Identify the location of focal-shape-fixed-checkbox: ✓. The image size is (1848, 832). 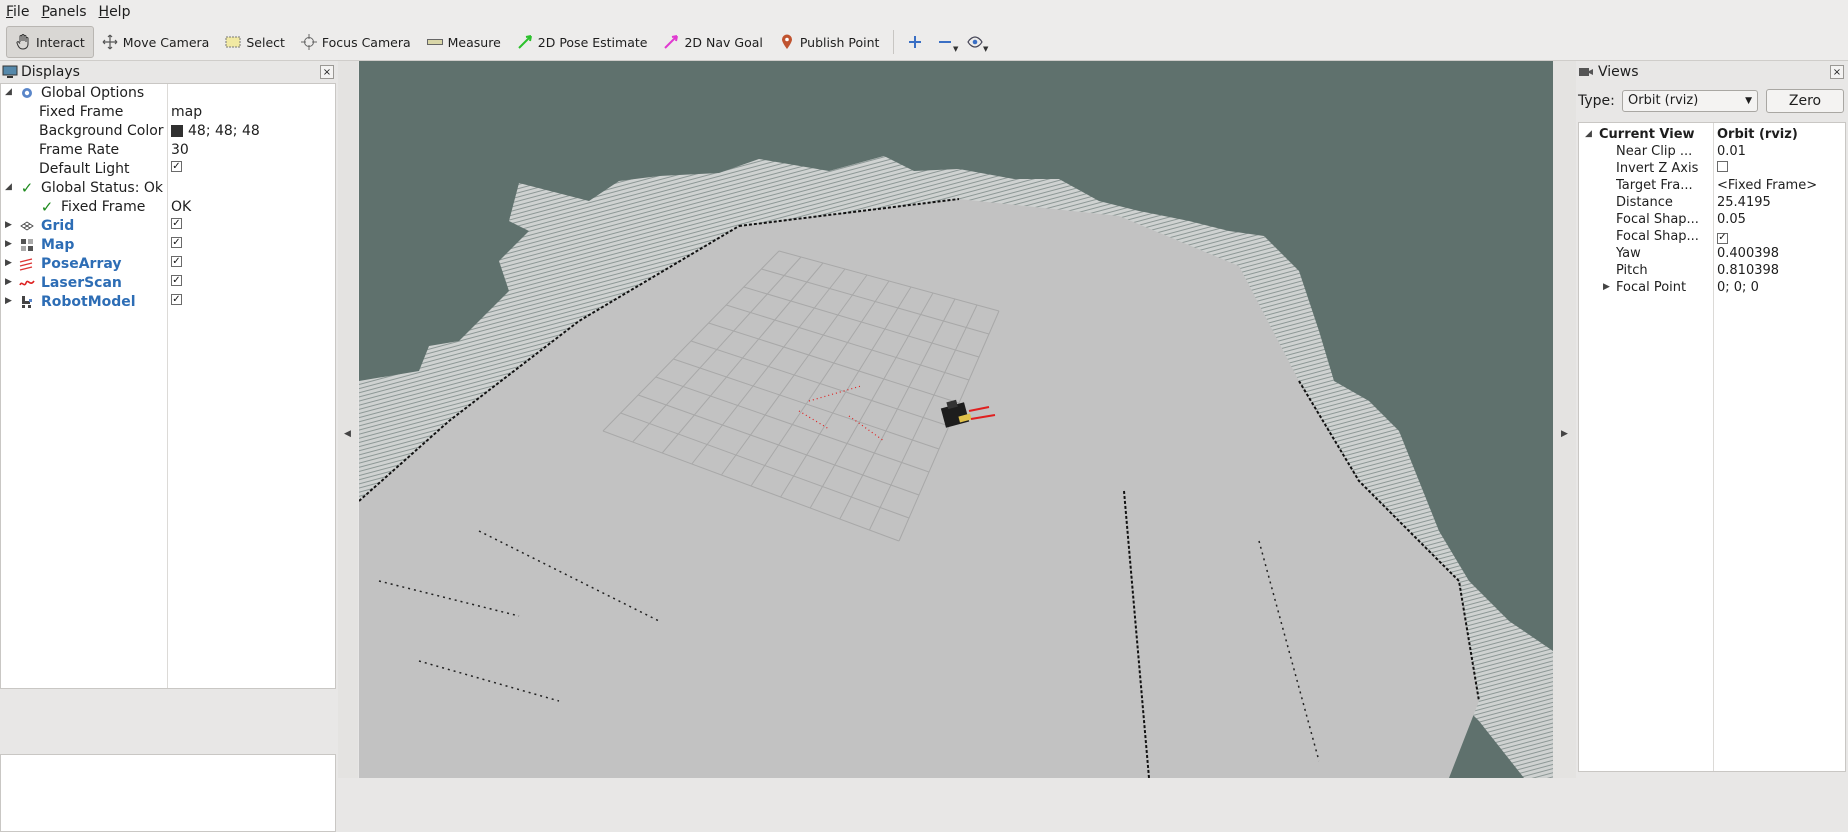
(1722, 238).